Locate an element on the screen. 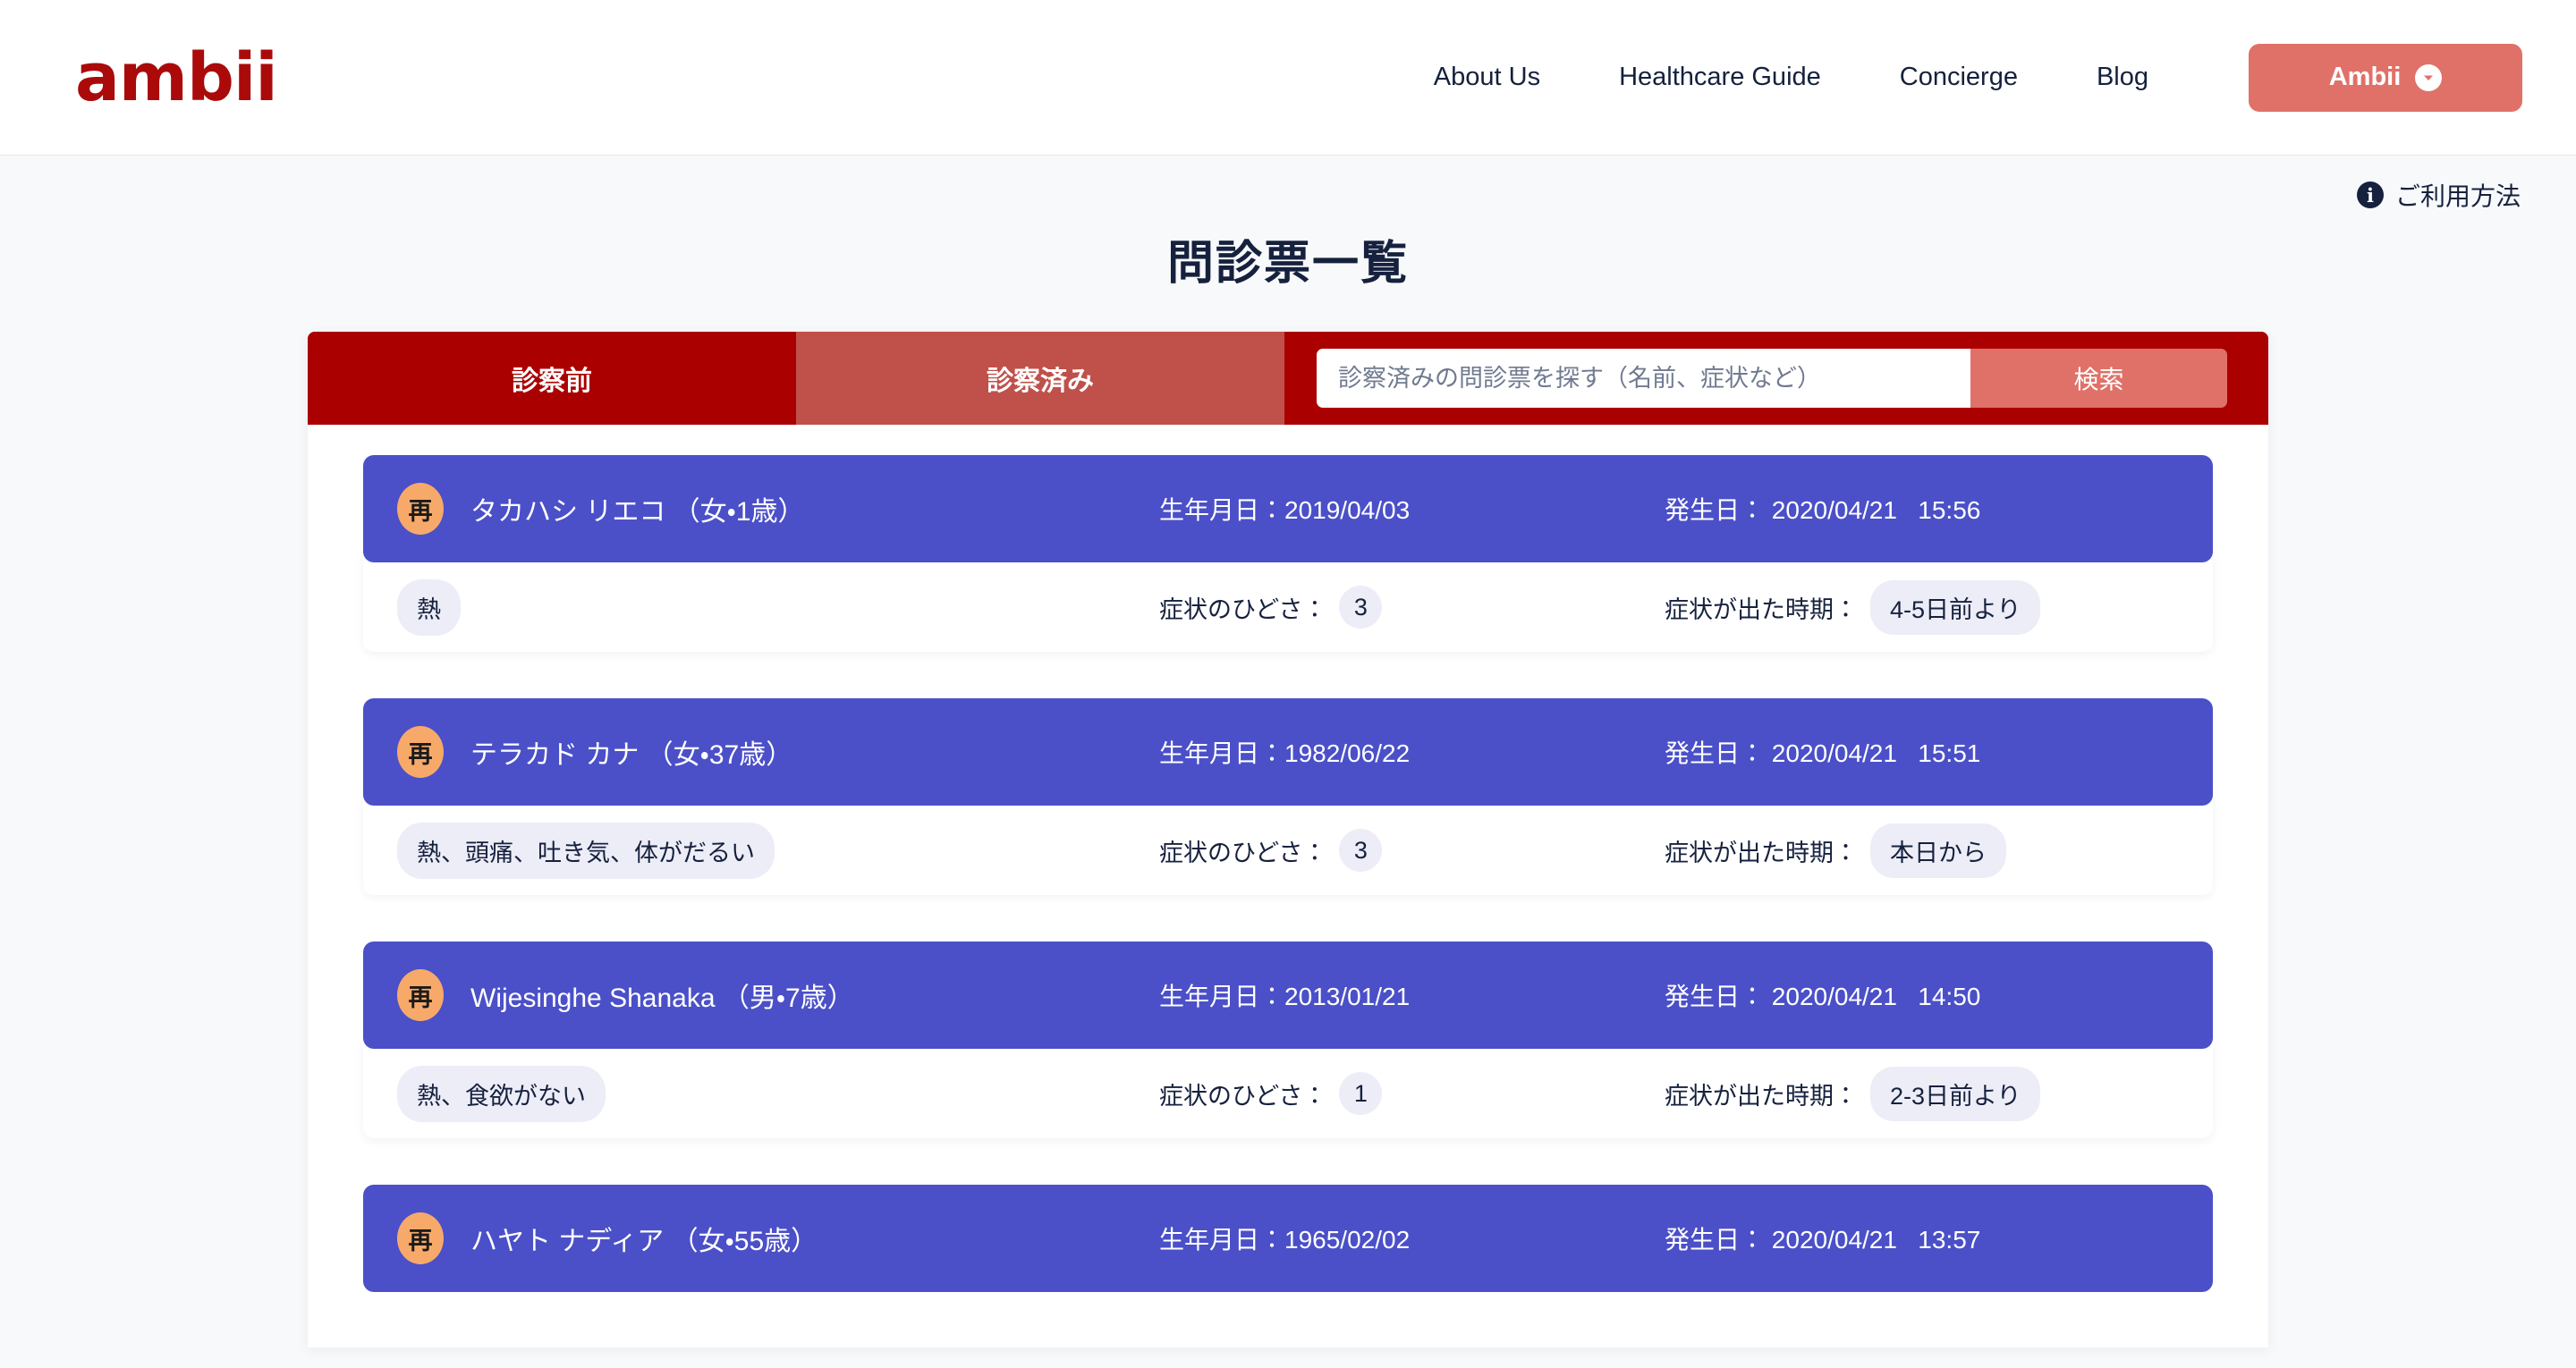 The width and height of the screenshot is (2576, 1368). patient-name: Wijesinghe Shanaka （男・7歳） is located at coordinates (662, 999).